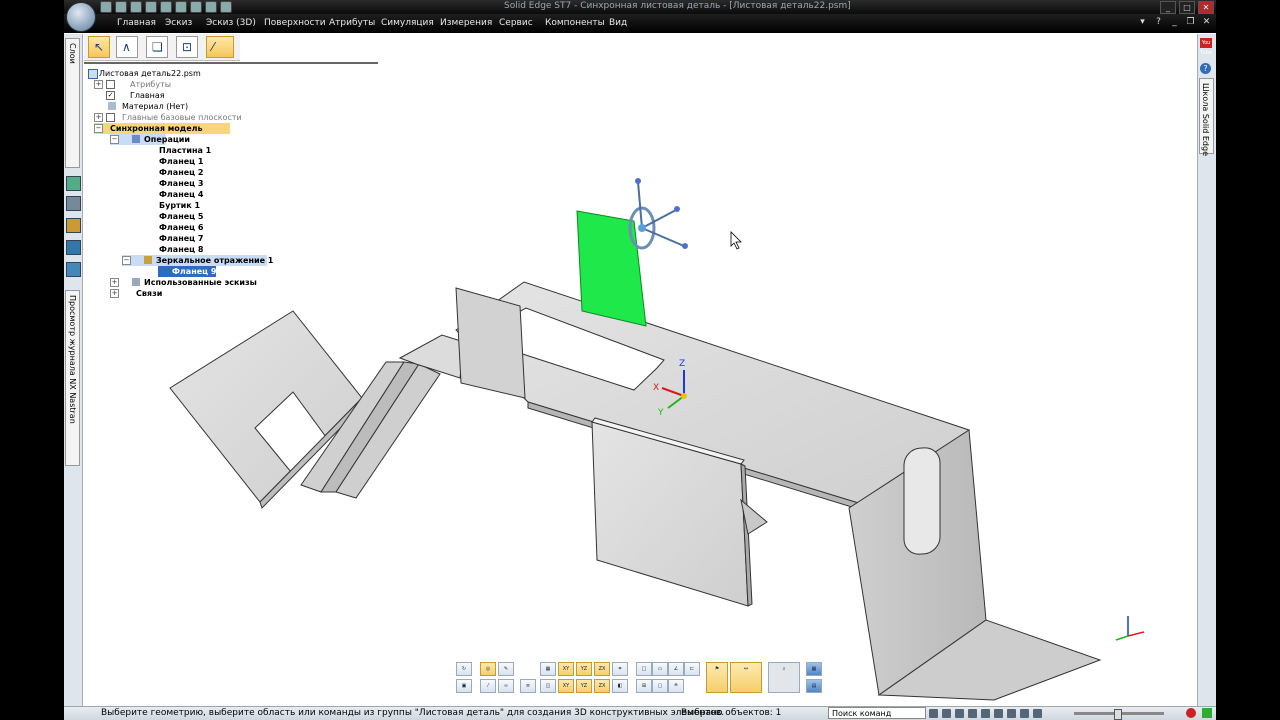  I want to click on grid-button: ▦, so click(548, 669).